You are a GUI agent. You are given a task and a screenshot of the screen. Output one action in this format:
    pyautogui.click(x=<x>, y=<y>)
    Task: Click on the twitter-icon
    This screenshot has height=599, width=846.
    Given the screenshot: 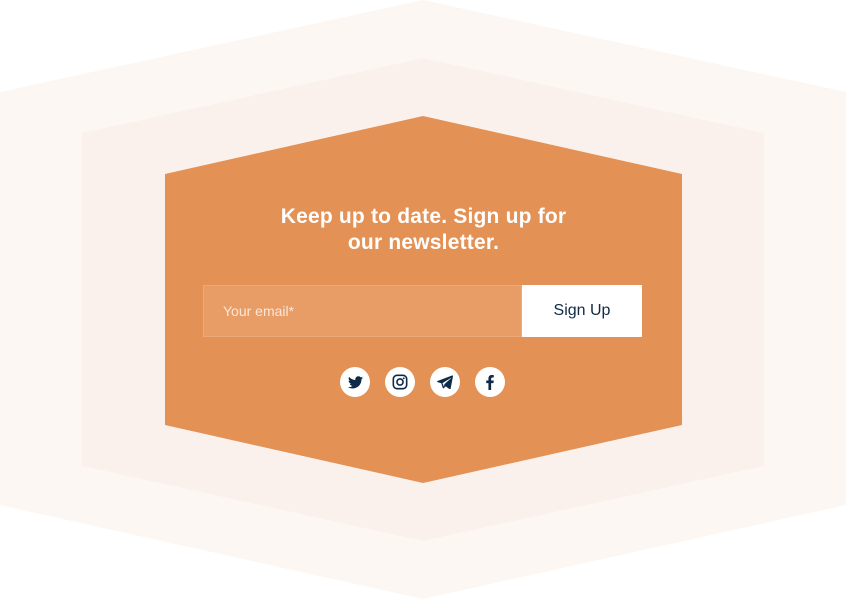 What is the action you would take?
    pyautogui.click(x=355, y=381)
    